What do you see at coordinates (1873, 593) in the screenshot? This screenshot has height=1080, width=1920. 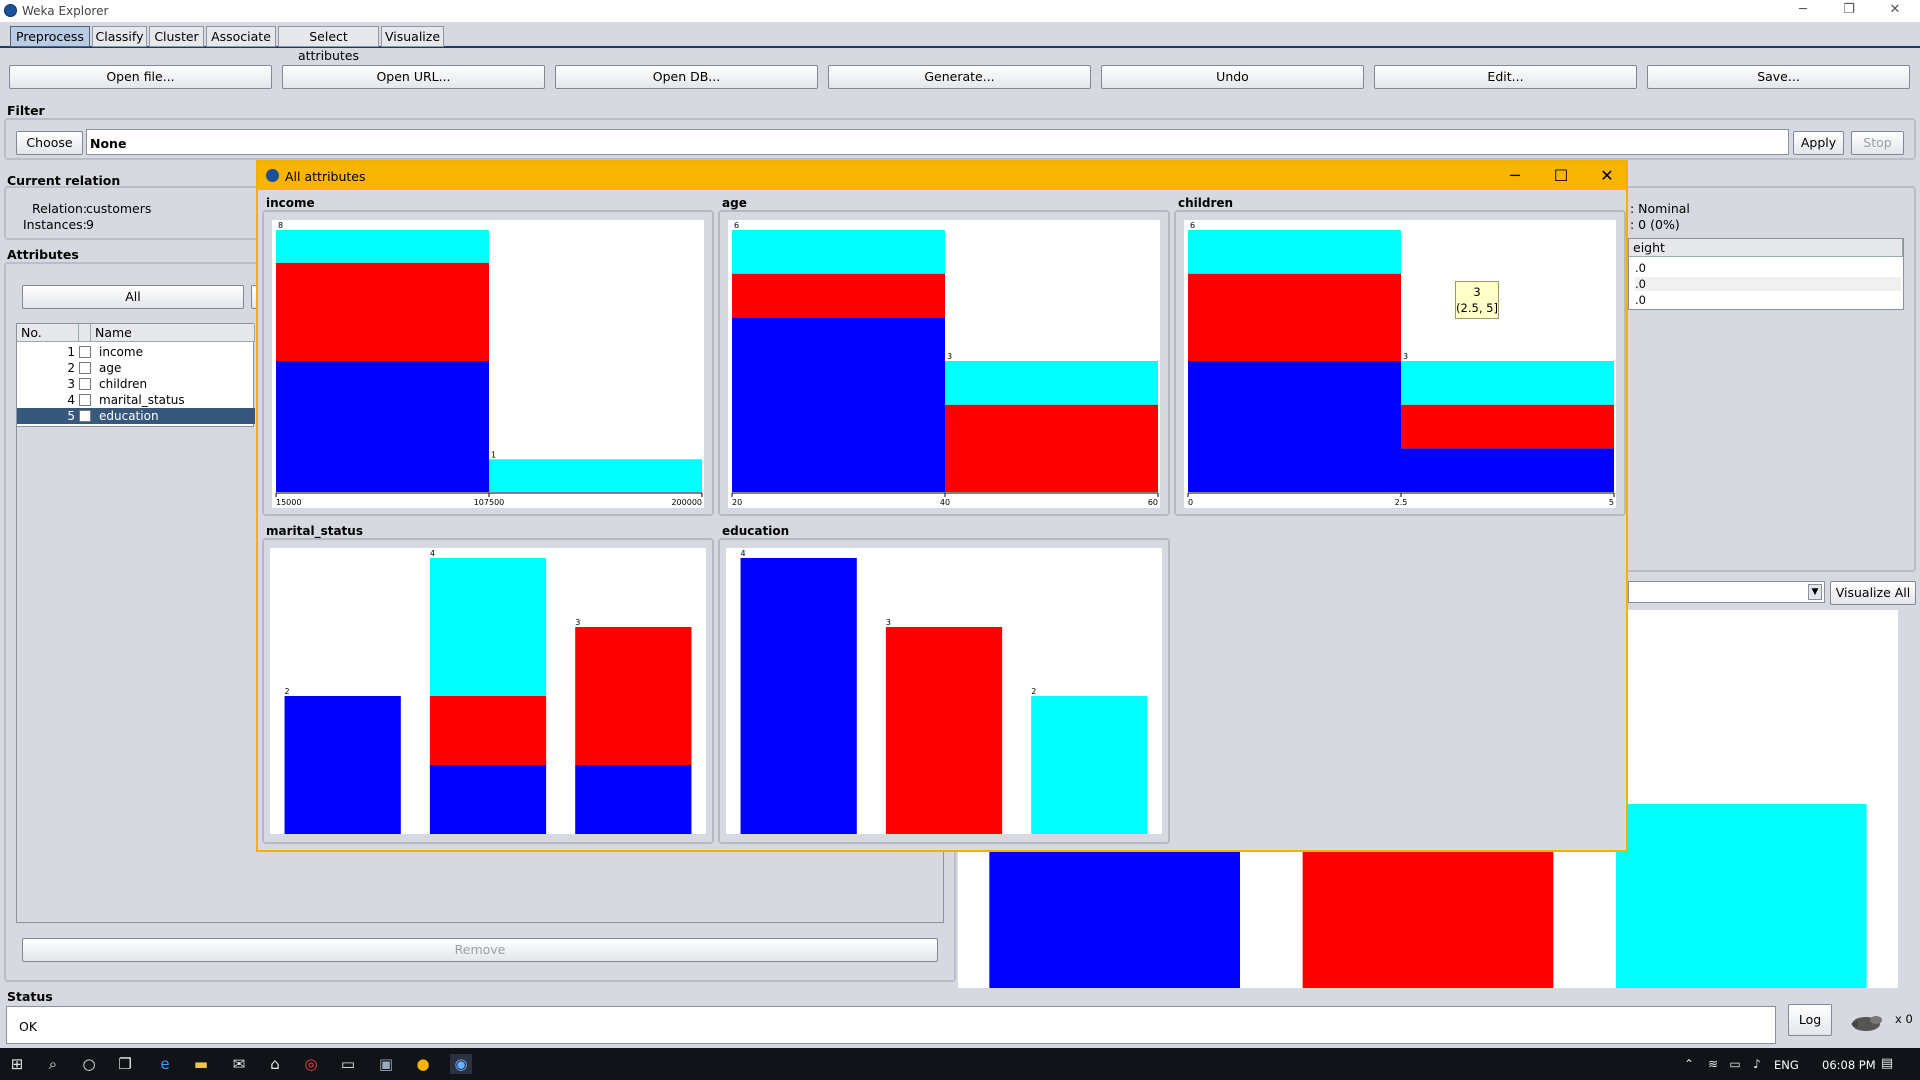 I see `visualize-all-button: Visualize All` at bounding box center [1873, 593].